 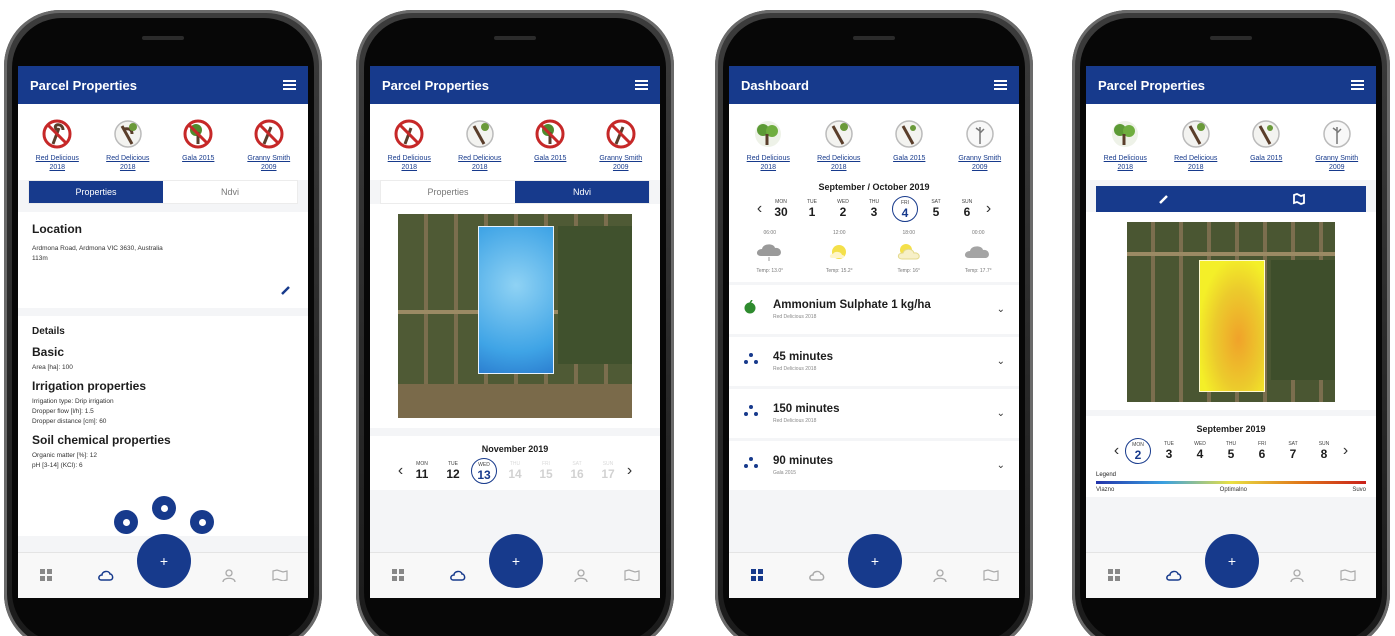 I want to click on calendar-day: SUN 6, so click(x=967, y=209).